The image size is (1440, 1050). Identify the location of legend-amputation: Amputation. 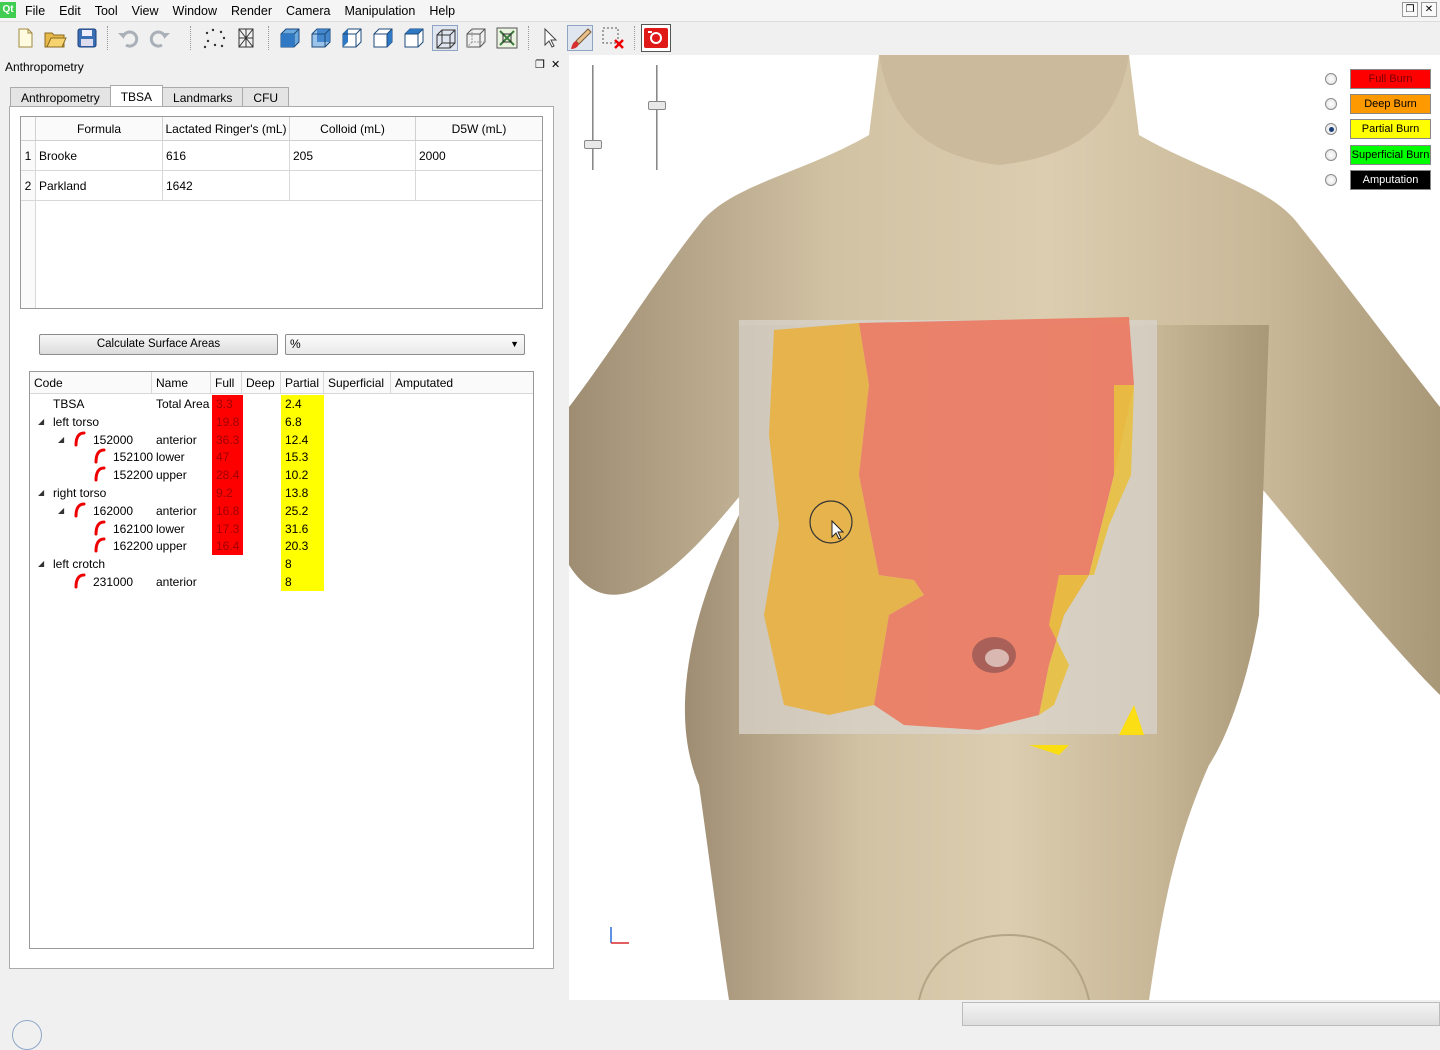
(1380, 180).